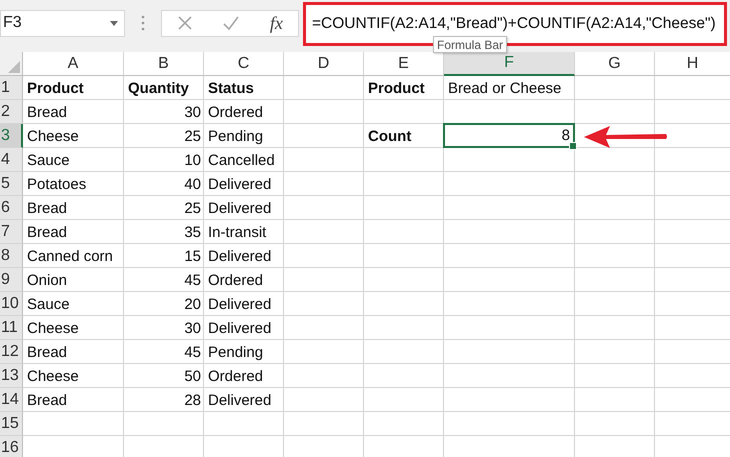  What do you see at coordinates (11, 112) in the screenshot?
I see `row-header: 2` at bounding box center [11, 112].